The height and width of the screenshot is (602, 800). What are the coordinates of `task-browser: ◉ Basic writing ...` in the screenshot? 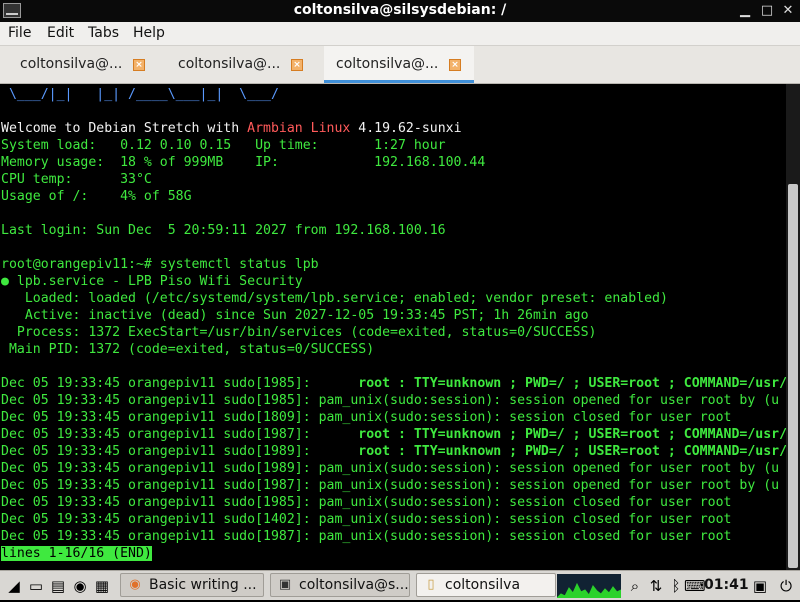 It's located at (192, 585).